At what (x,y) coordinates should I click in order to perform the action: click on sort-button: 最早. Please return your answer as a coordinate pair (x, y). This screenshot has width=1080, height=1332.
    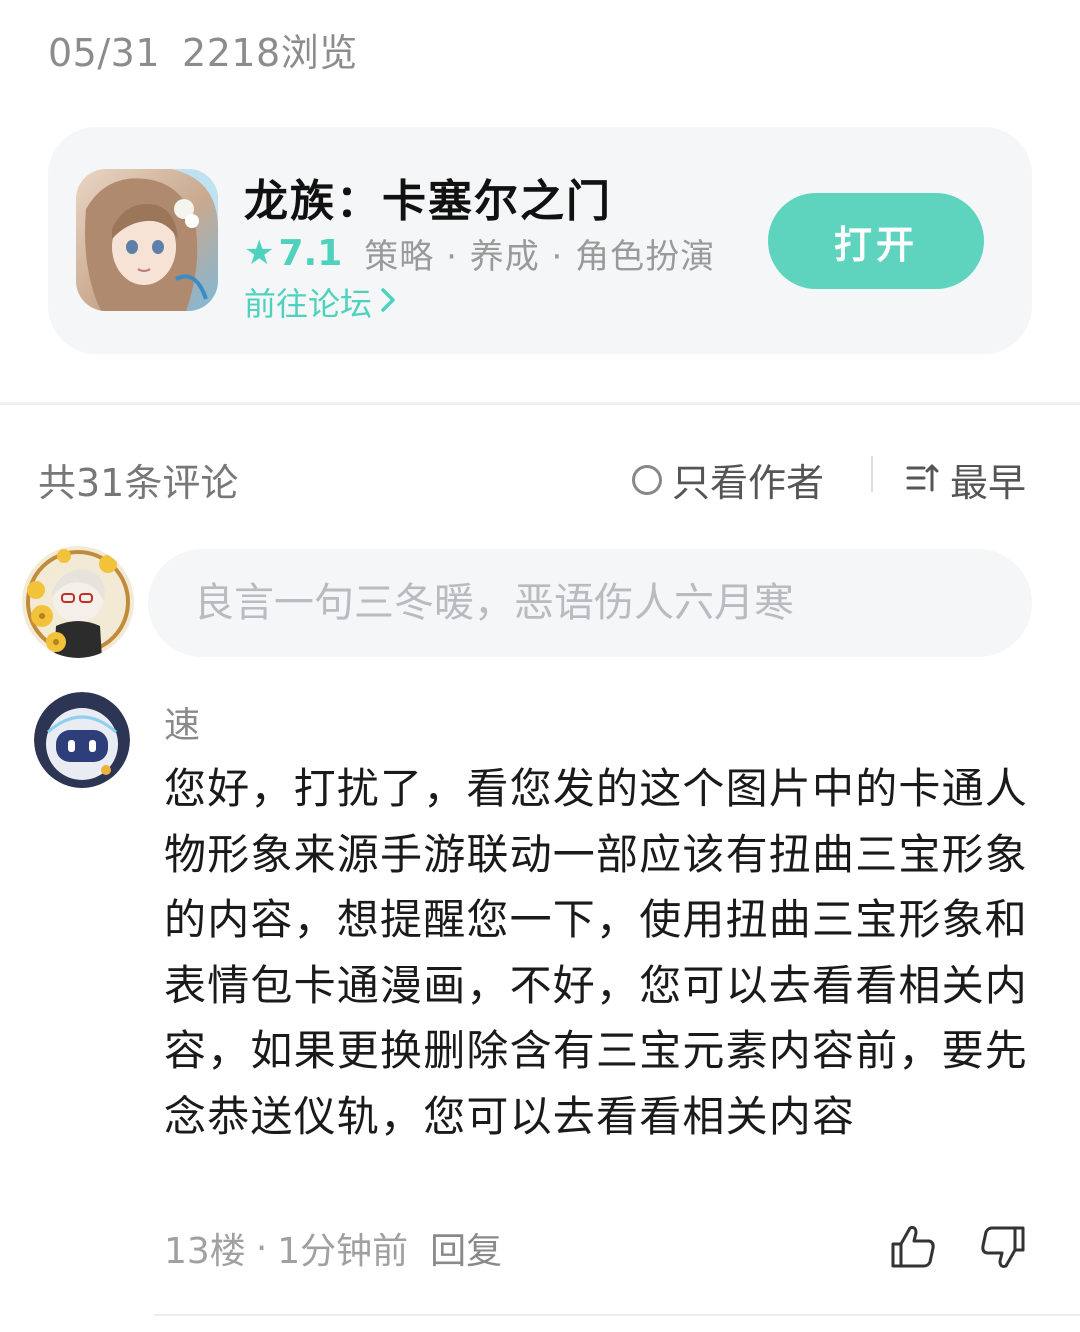
    Looking at the image, I should click on (966, 479).